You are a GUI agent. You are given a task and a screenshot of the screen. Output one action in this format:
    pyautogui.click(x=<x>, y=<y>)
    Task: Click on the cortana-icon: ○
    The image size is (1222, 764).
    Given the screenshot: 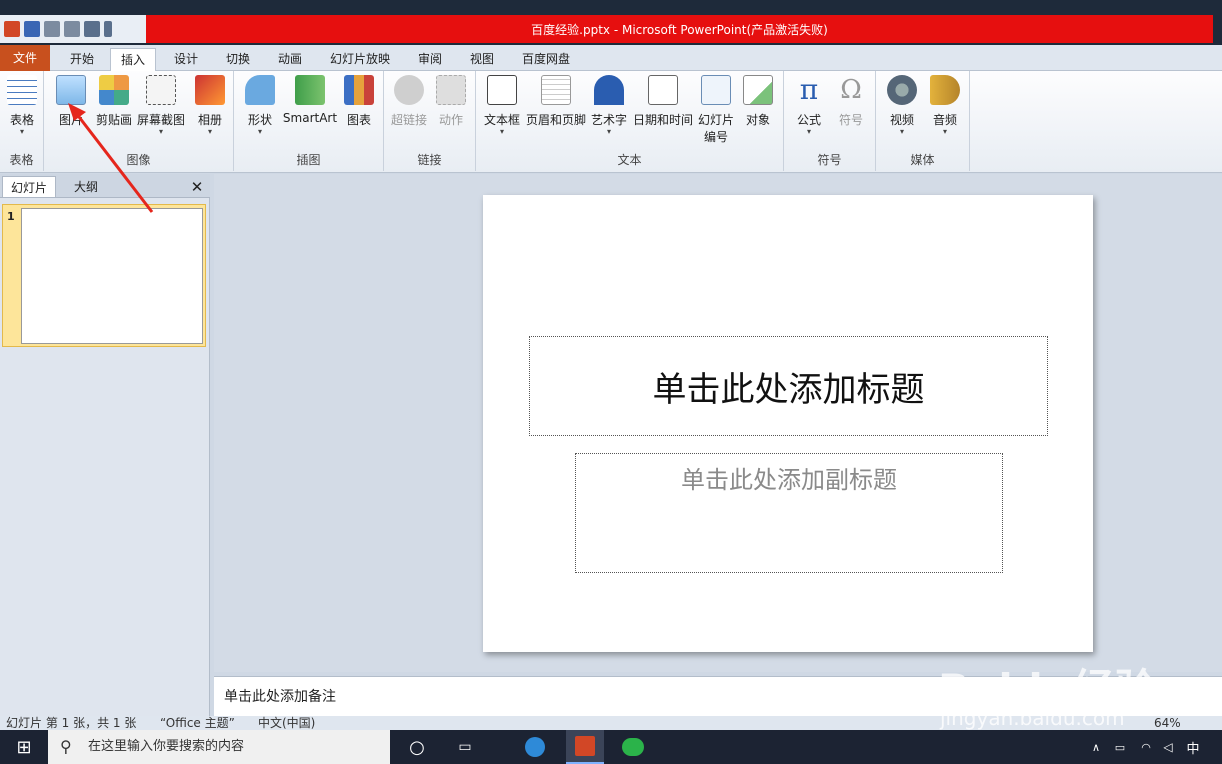 What is the action you would take?
    pyautogui.click(x=417, y=747)
    